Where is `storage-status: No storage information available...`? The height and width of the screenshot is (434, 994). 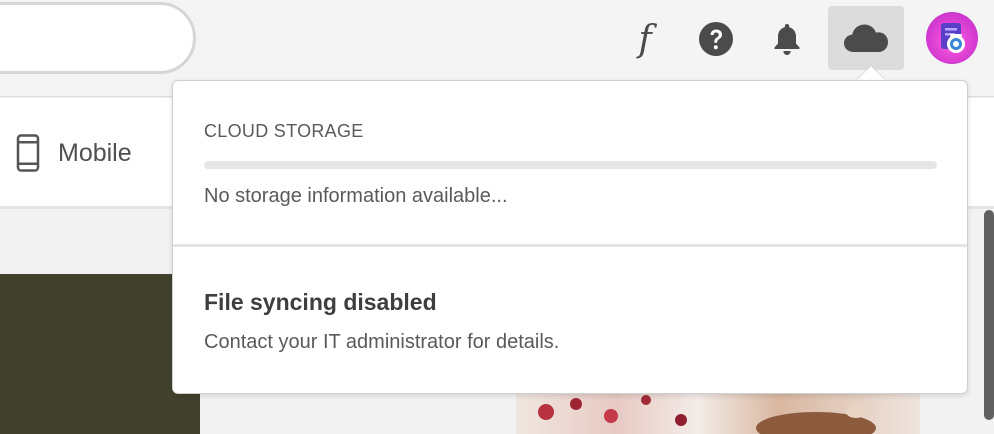
storage-status: No storage information available... is located at coordinates (356, 196).